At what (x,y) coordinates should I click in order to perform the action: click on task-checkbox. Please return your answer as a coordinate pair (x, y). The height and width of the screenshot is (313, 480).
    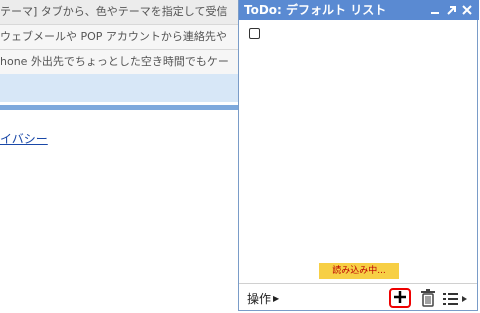
    Looking at the image, I should click on (254, 33).